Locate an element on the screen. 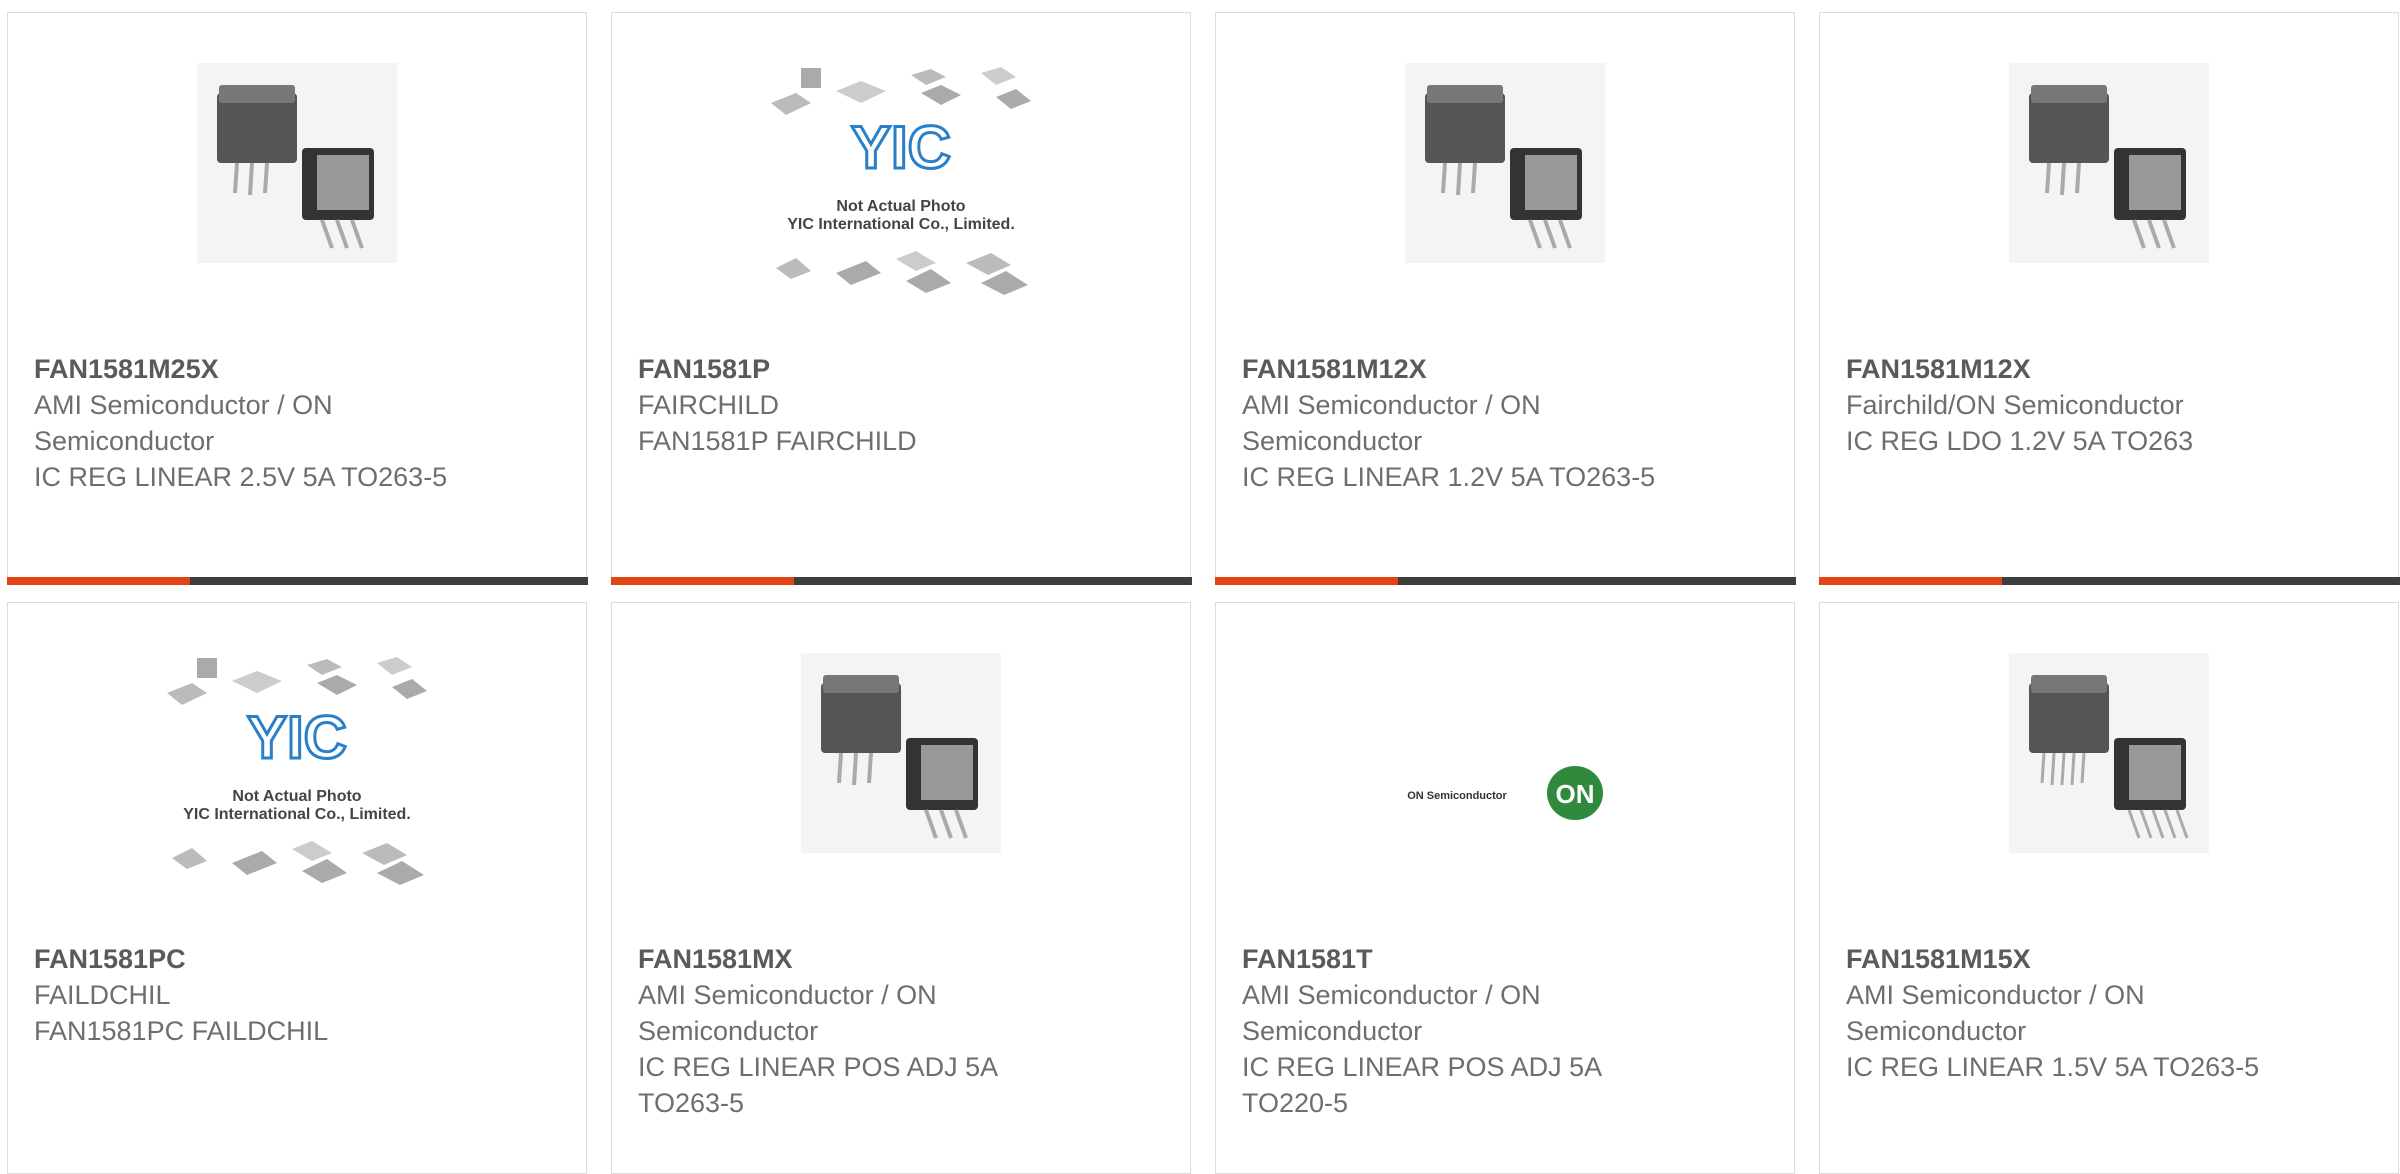  manufacturer: FAILDCHIL is located at coordinates (102, 995).